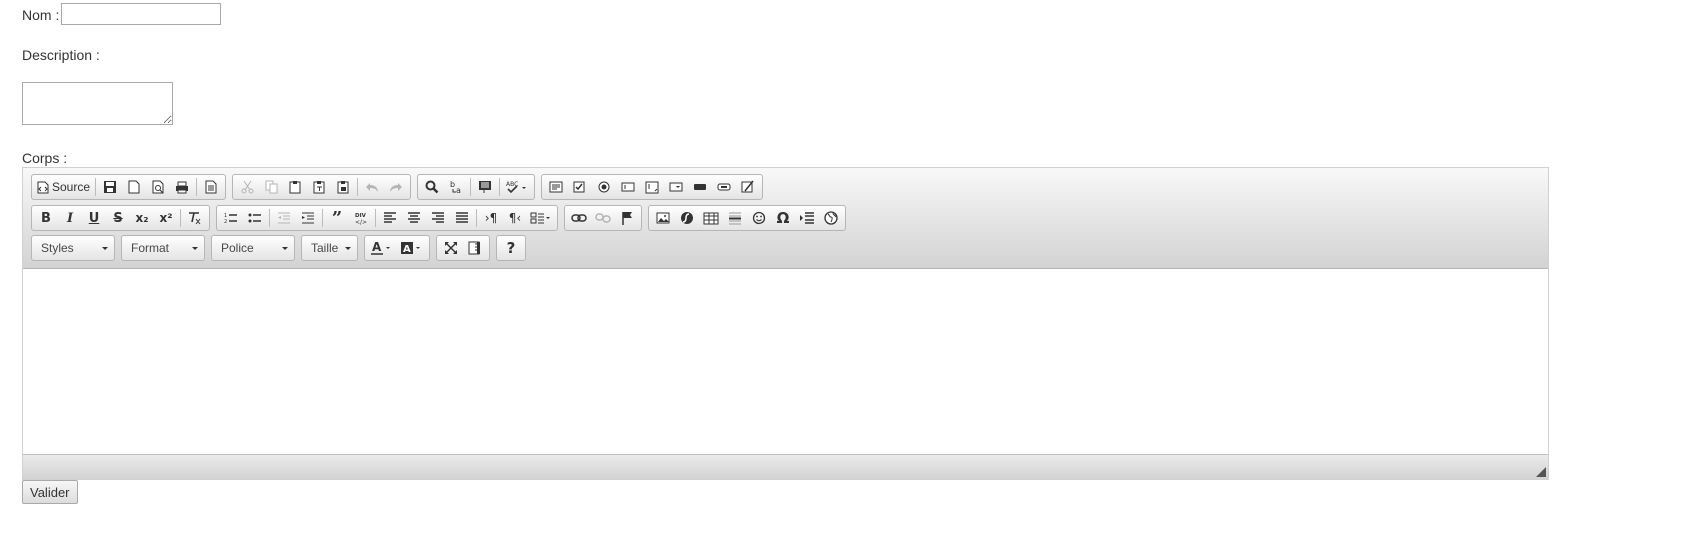 The width and height of the screenshot is (1690, 546). I want to click on special-char-icon: Ω, so click(783, 218).